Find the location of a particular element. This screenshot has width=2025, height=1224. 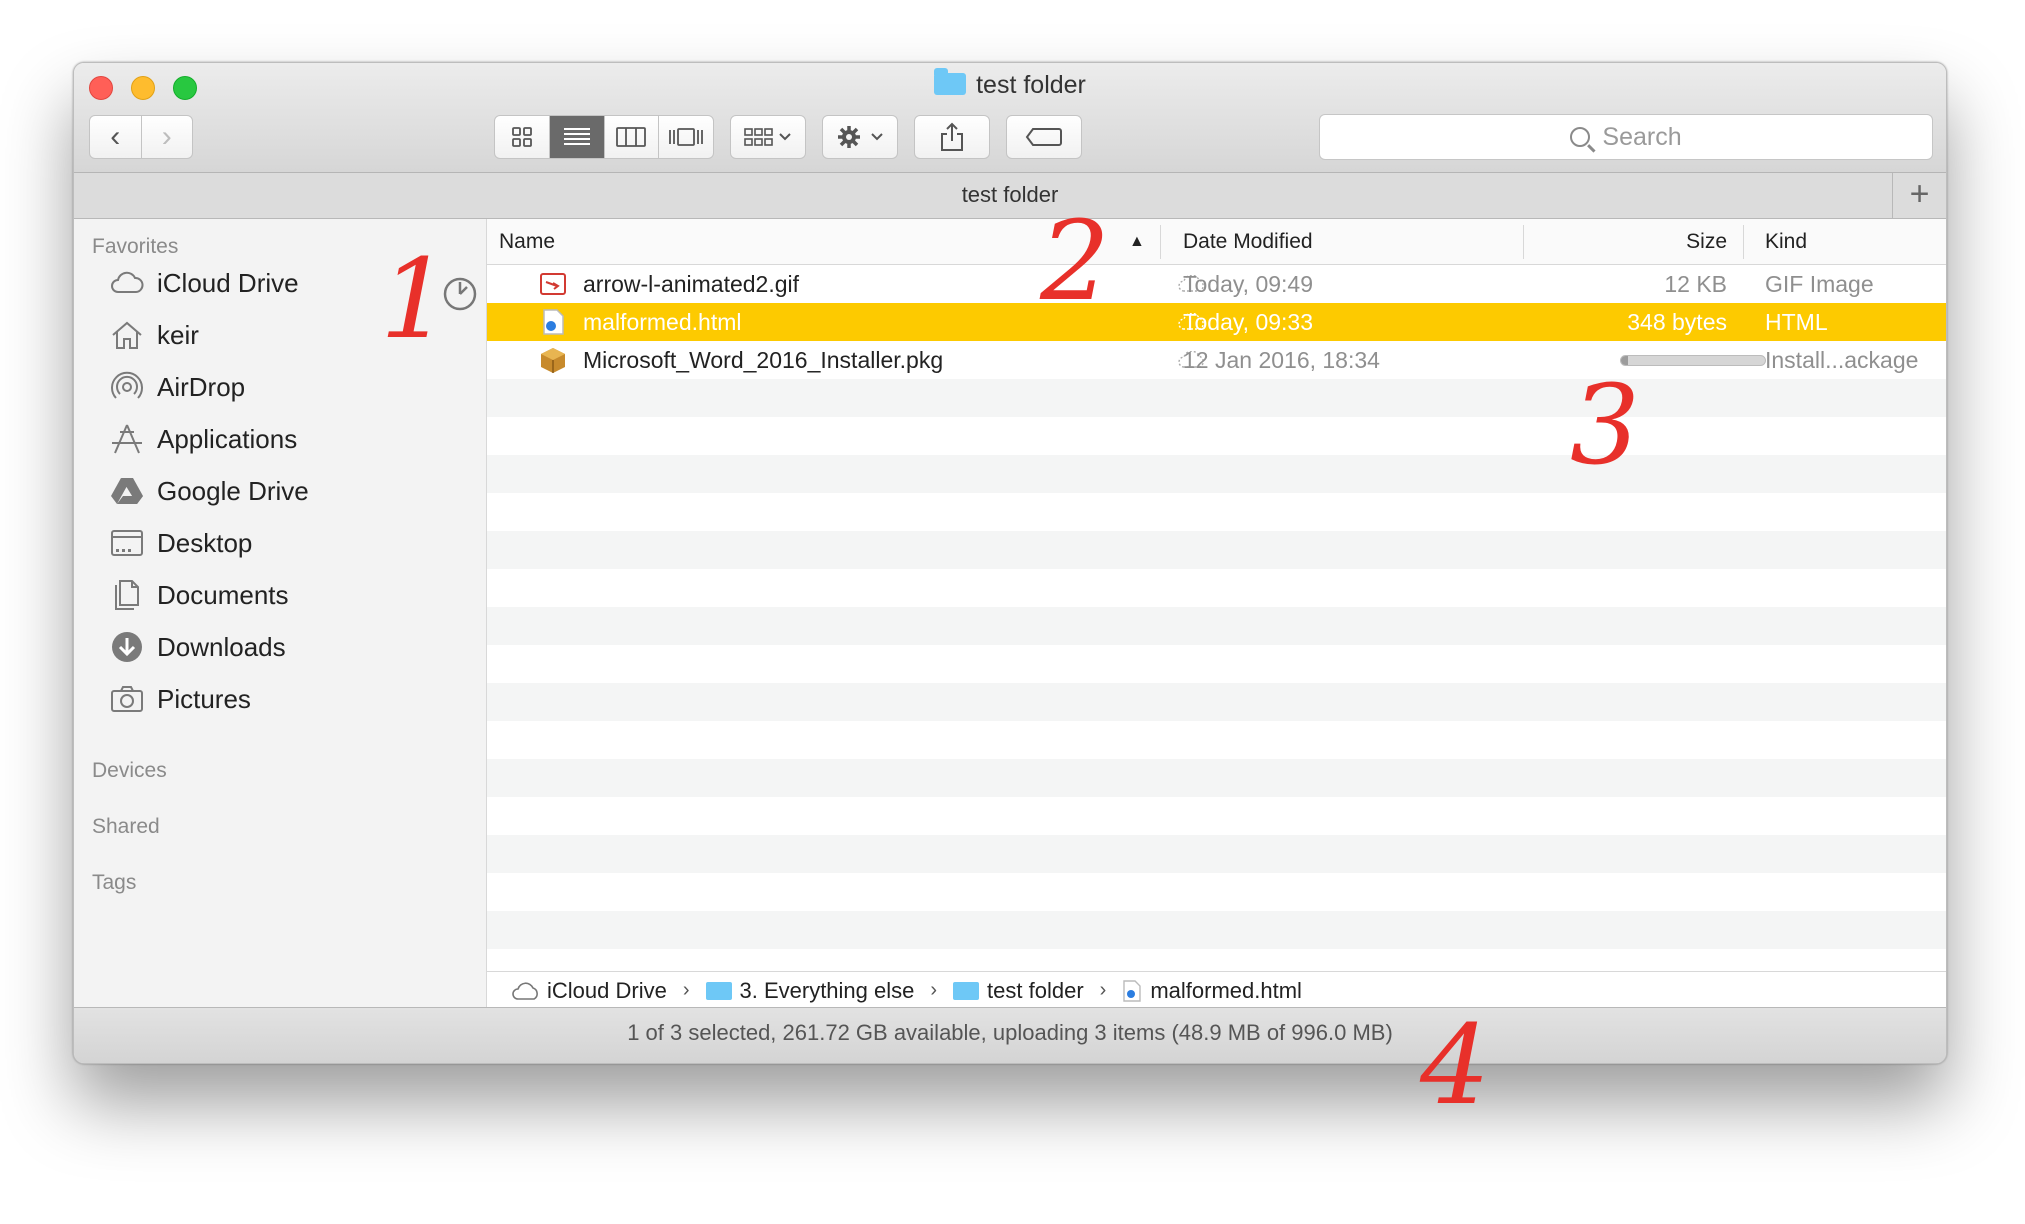

file-size: 348 bytes is located at coordinates (1677, 322).